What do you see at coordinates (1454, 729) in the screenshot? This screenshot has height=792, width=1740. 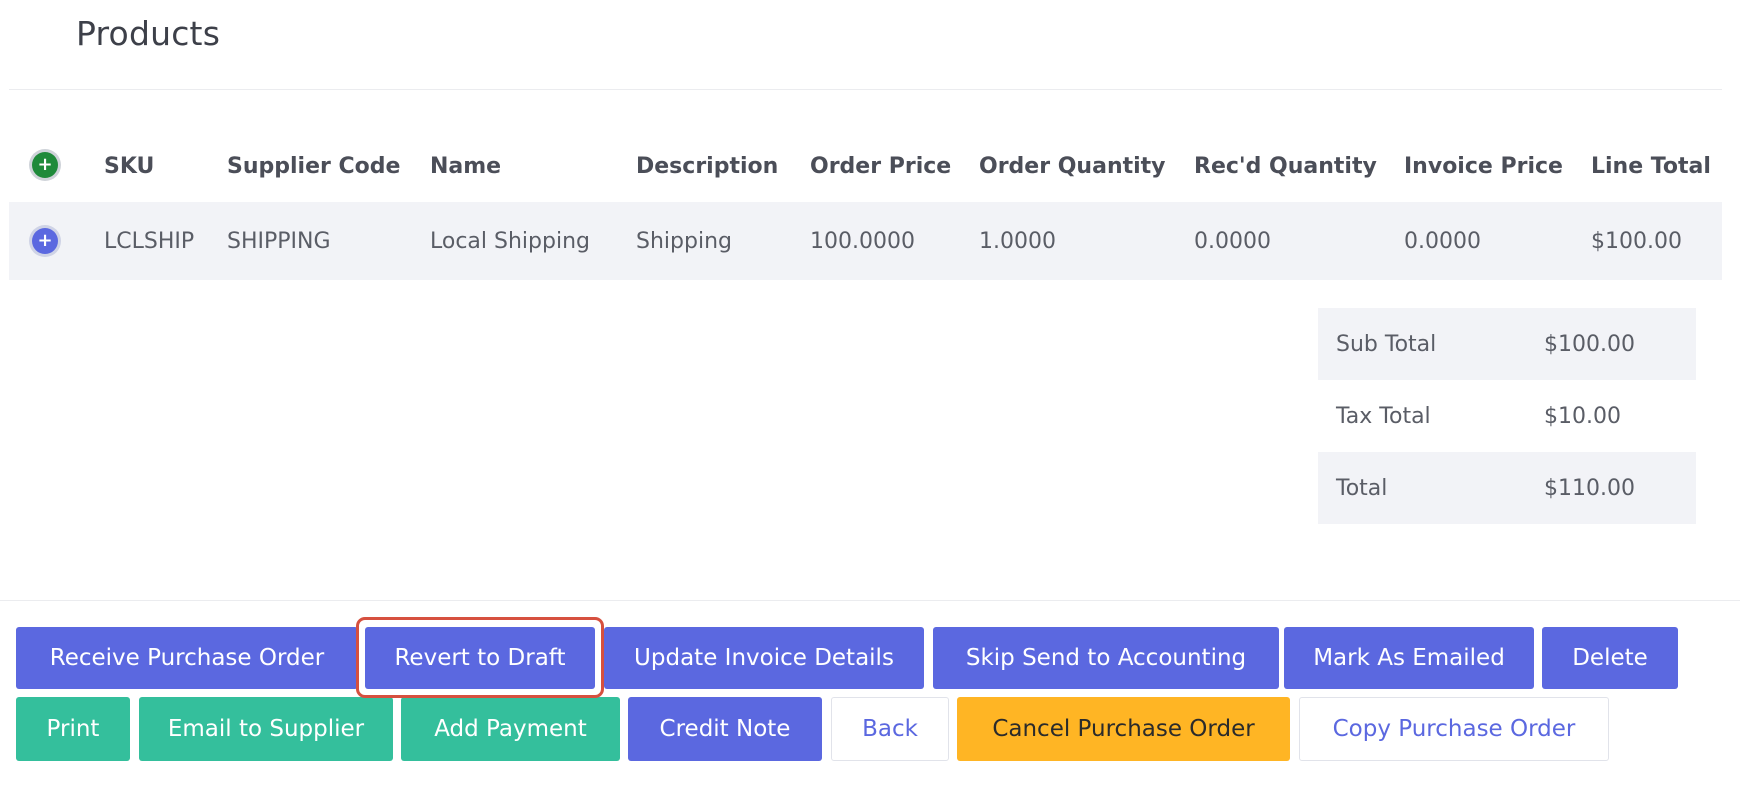 I see `copy-purchase-order-button: Copy Purchase Order` at bounding box center [1454, 729].